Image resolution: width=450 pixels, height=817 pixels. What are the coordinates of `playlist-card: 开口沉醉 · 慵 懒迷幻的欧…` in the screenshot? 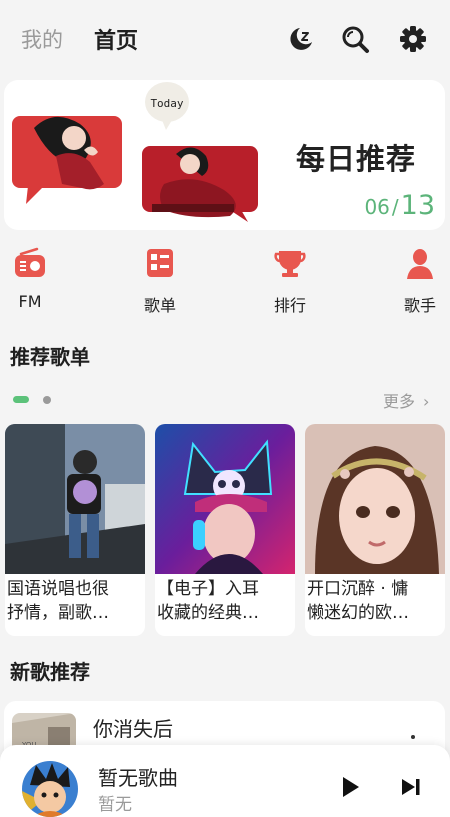 It's located at (375, 530).